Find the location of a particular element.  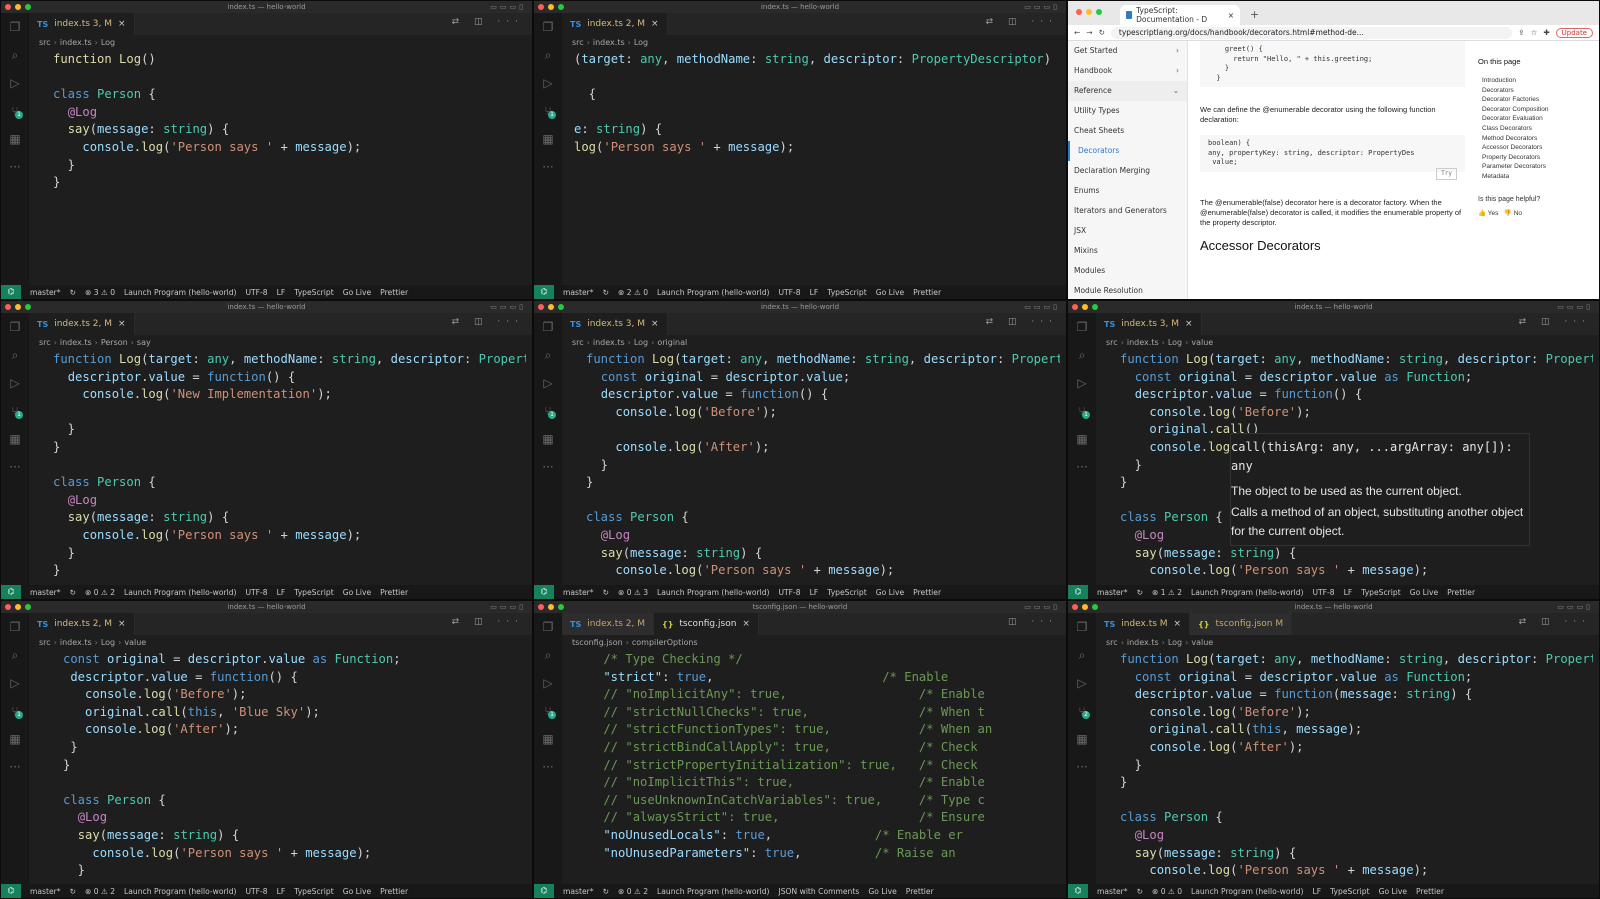

tab-index-ts: TS index.ts 2, M × is located at coordinates (615, 24).